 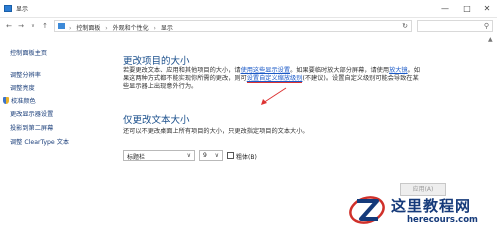 What do you see at coordinates (22, 9) in the screenshot?
I see `window-title: 显示` at bounding box center [22, 9].